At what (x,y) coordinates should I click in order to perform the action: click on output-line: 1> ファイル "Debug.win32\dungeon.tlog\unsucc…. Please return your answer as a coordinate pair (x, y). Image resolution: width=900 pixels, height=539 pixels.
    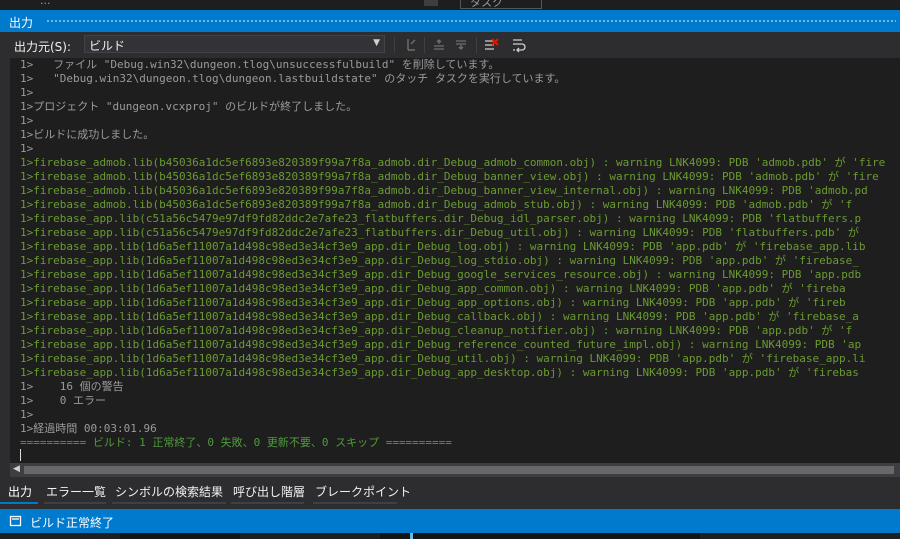
    Looking at the image, I should click on (260, 64).